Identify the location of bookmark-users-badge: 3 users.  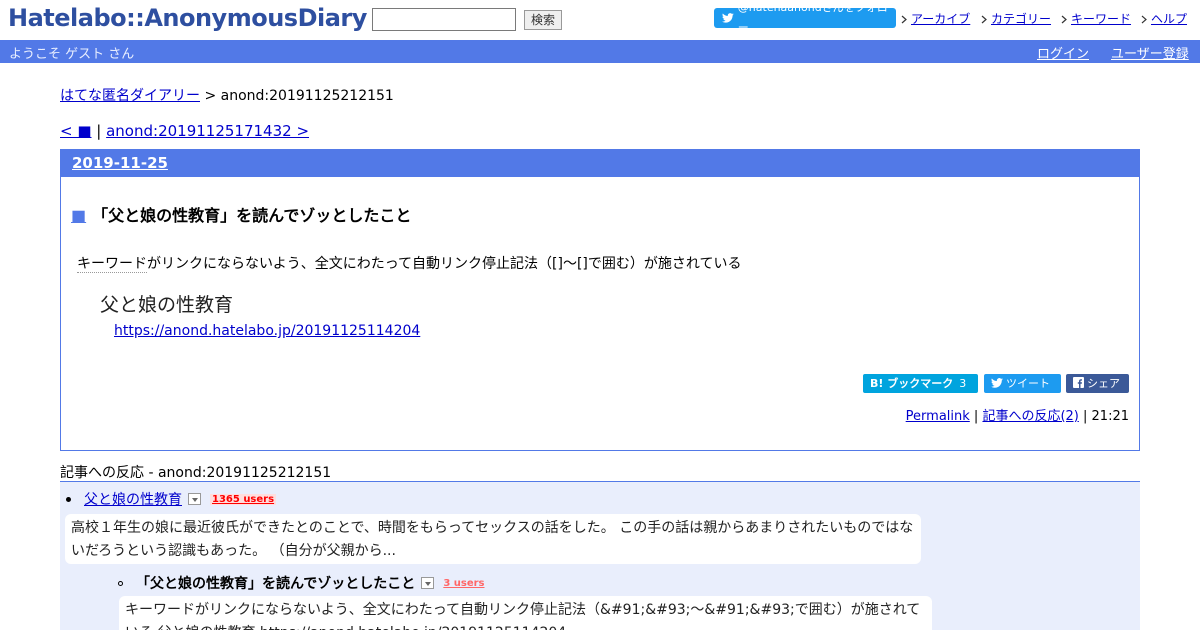
(463, 583).